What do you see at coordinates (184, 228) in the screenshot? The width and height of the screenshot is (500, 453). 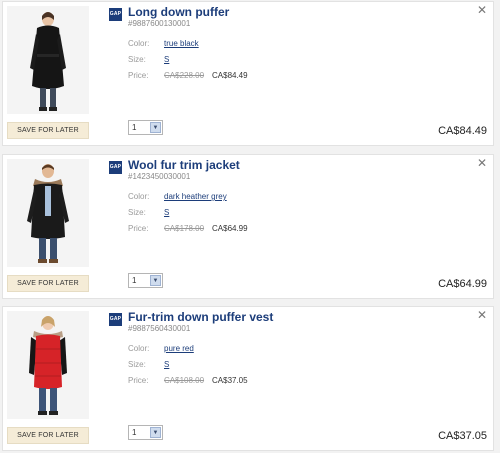 I see `original-price: CA$178.00` at bounding box center [184, 228].